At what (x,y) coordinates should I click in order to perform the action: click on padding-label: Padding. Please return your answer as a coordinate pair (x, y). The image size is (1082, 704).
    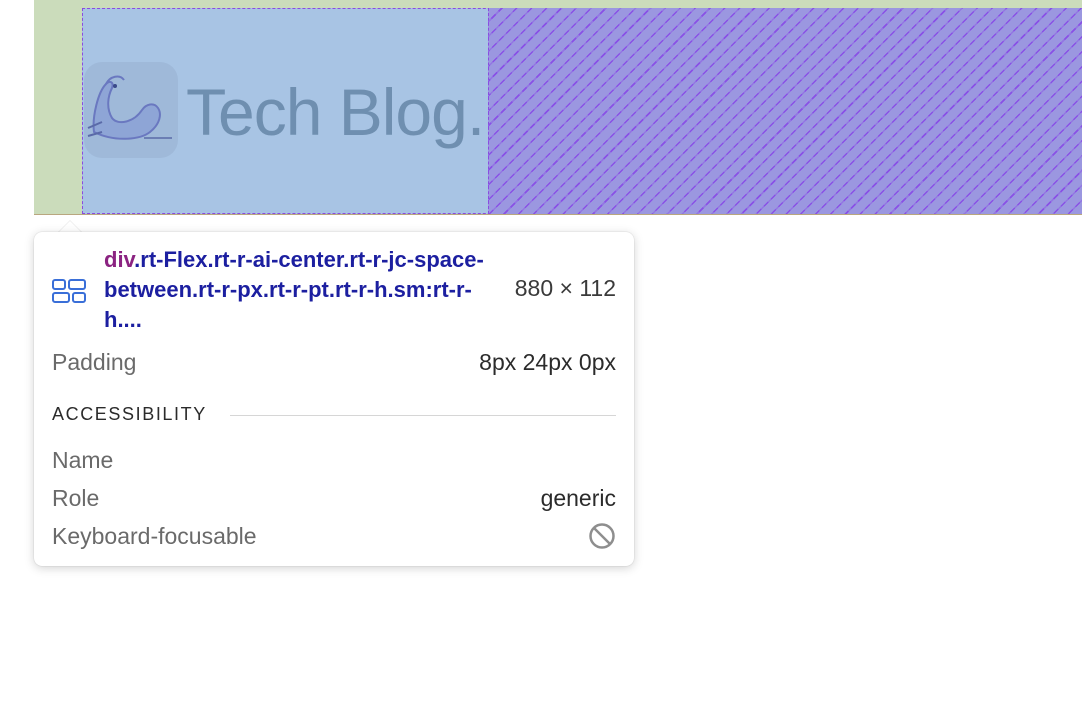
    Looking at the image, I should click on (94, 362).